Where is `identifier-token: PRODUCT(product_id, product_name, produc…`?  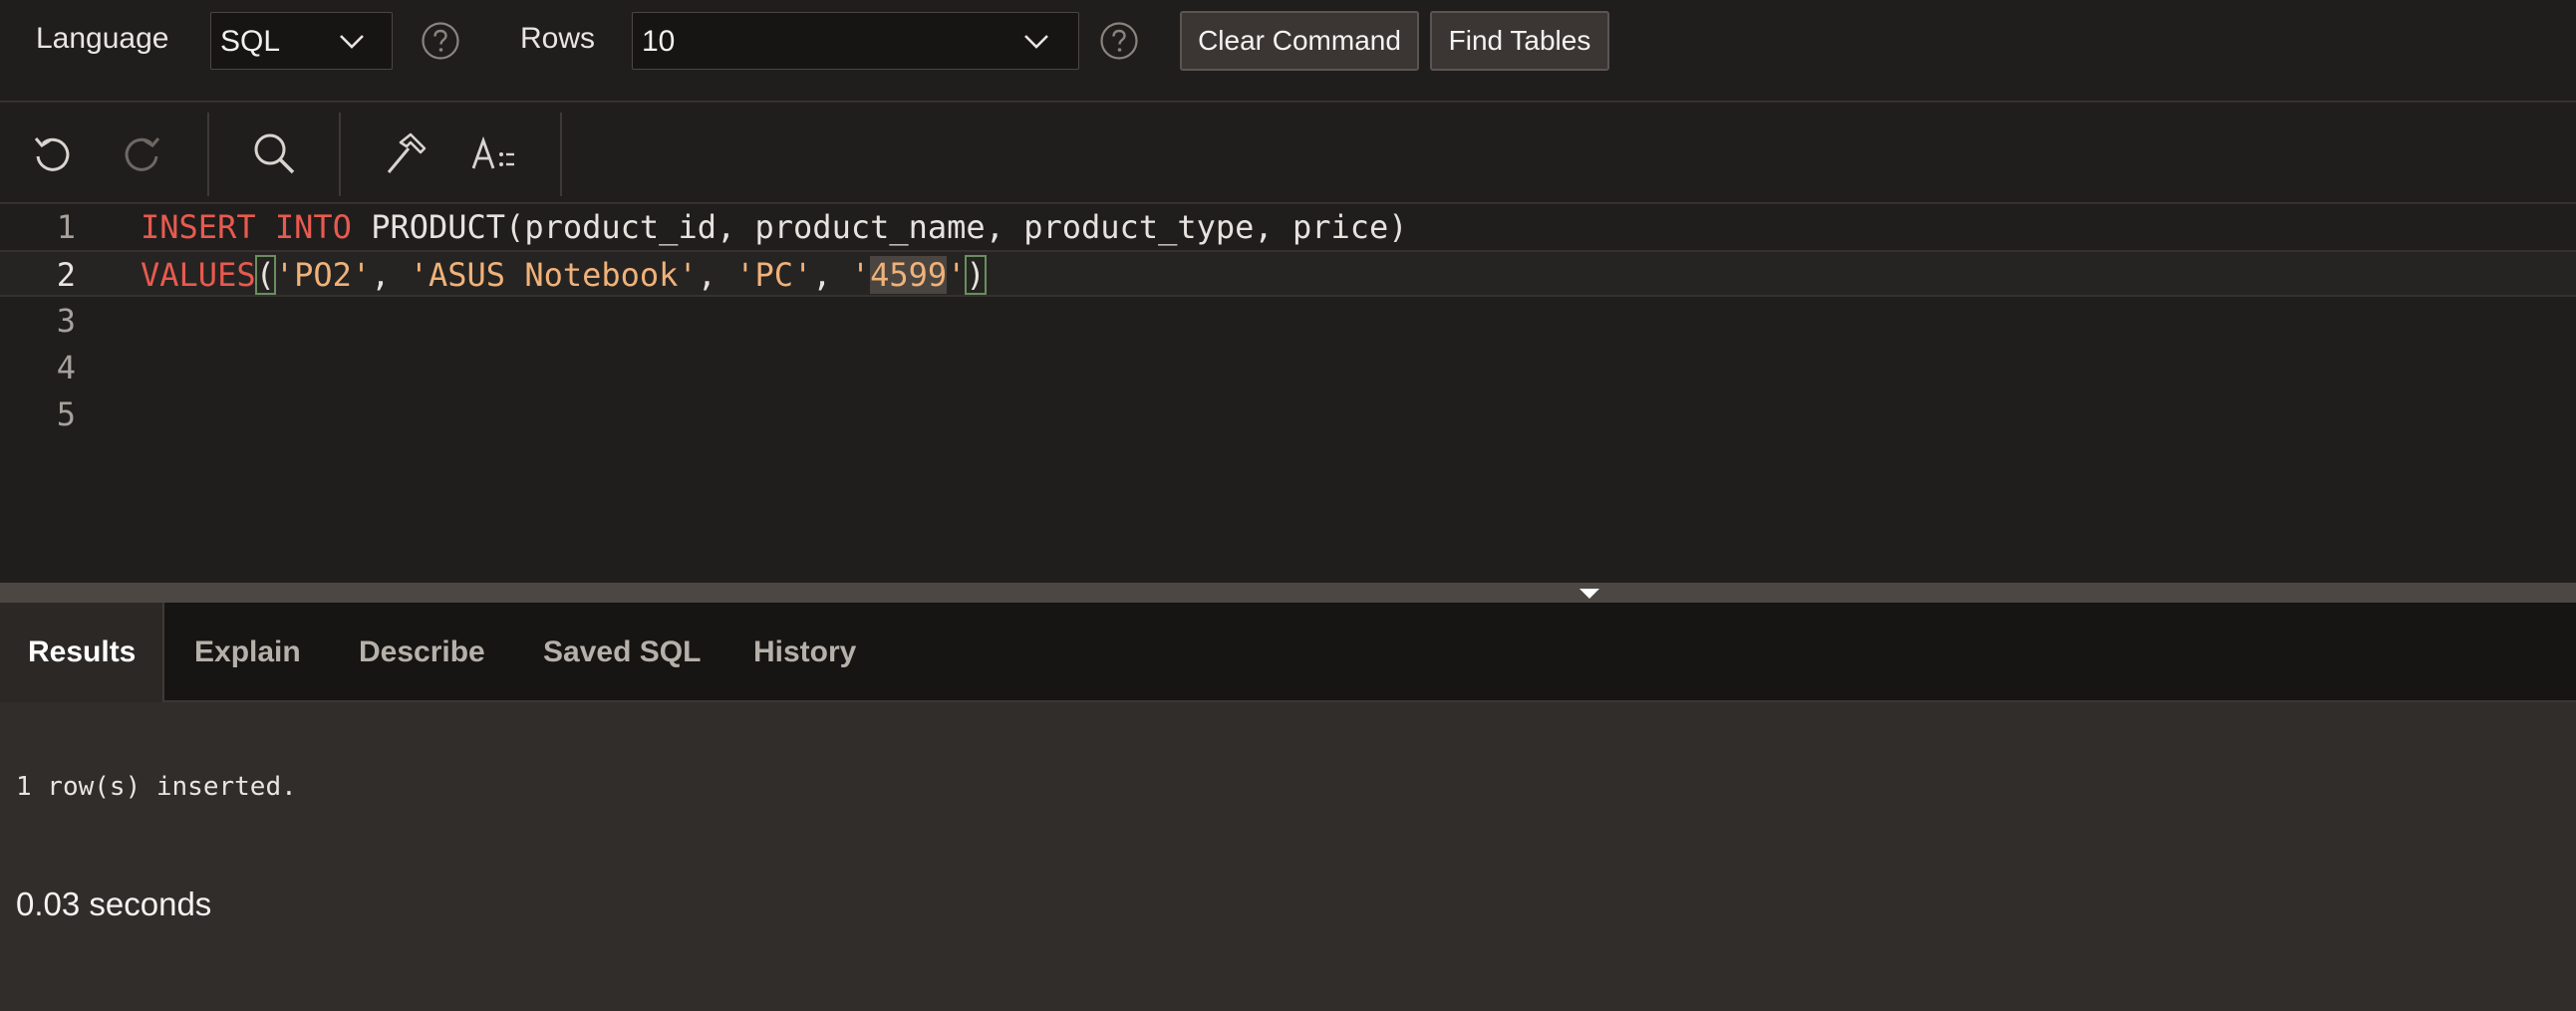
identifier-token: PRODUCT(product_id, product_name, produc… is located at coordinates (889, 227).